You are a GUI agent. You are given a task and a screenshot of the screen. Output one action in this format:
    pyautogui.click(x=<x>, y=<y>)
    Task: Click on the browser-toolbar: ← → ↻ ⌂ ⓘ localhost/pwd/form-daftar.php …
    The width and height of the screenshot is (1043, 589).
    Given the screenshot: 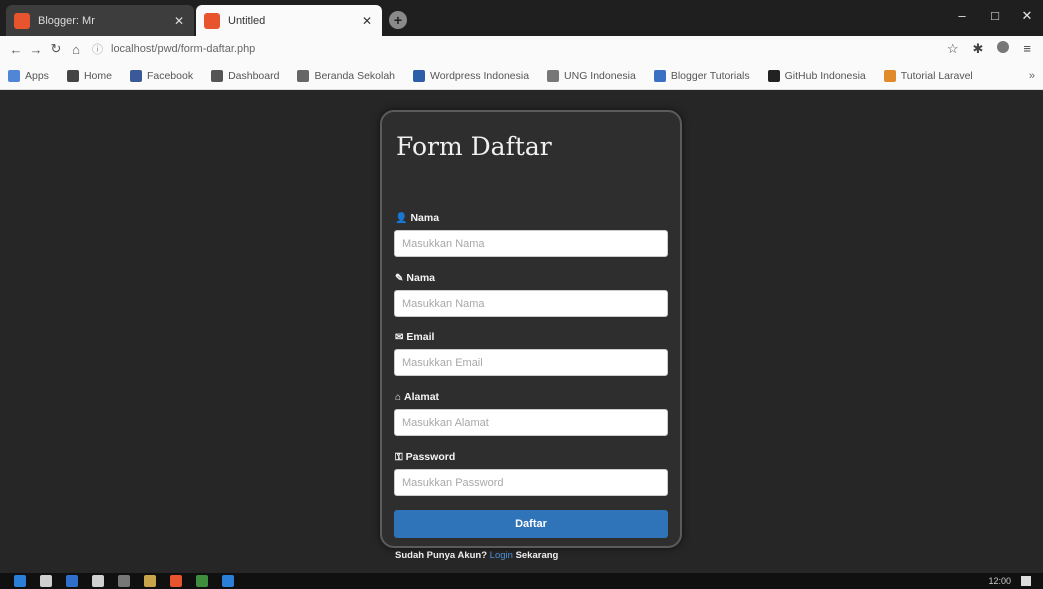 What is the action you would take?
    pyautogui.click(x=521, y=49)
    